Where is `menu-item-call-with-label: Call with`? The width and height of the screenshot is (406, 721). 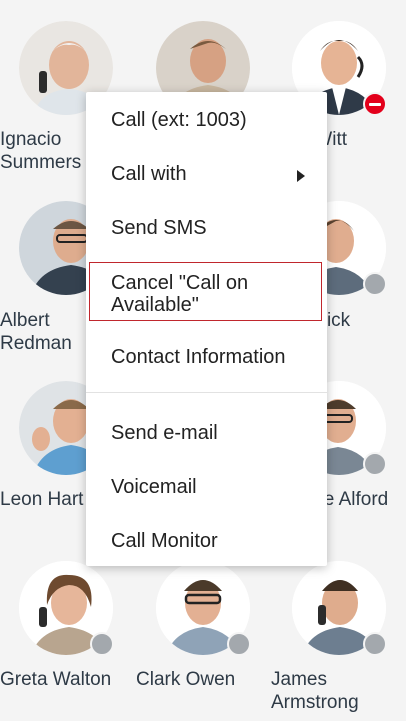
menu-item-call-with-label: Call with is located at coordinates (149, 174).